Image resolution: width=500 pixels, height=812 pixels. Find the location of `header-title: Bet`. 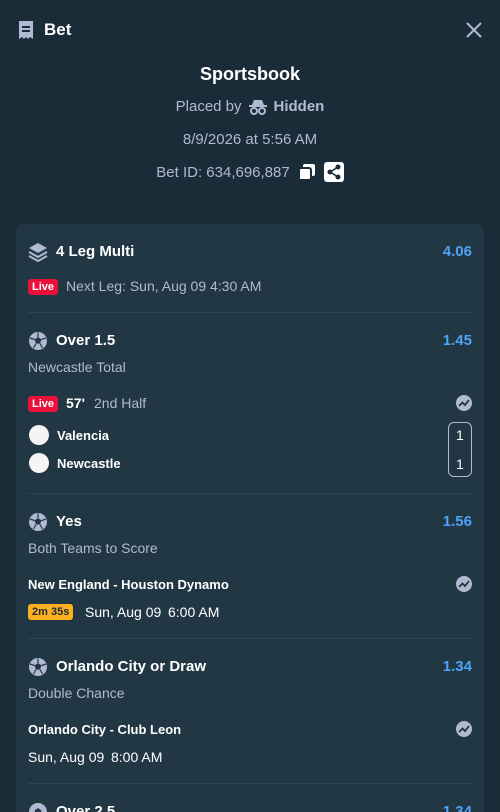

header-title: Bet is located at coordinates (58, 29).